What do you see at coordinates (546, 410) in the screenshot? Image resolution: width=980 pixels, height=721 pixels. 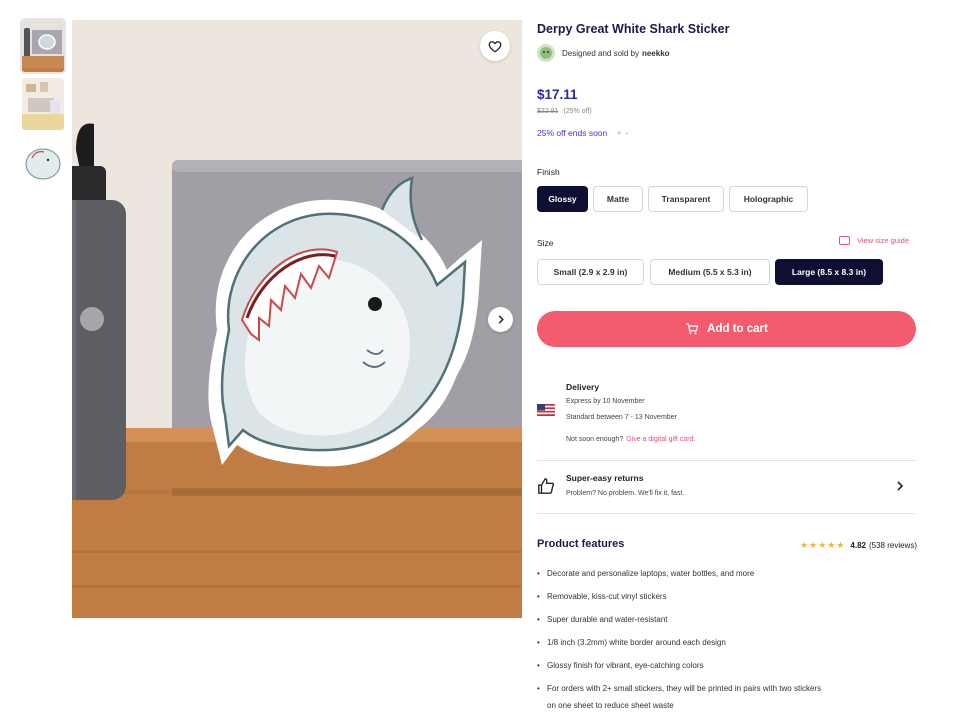 I see `us-flag-icon` at bounding box center [546, 410].